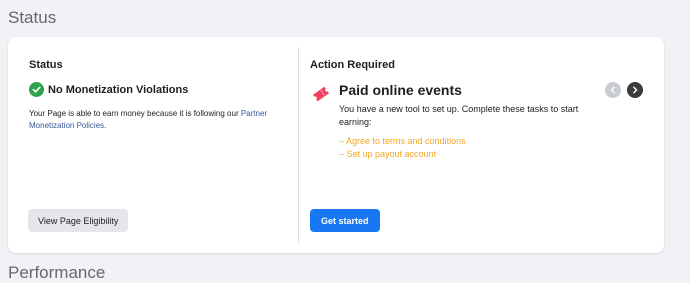  I want to click on get-started-button: Get started, so click(345, 220).